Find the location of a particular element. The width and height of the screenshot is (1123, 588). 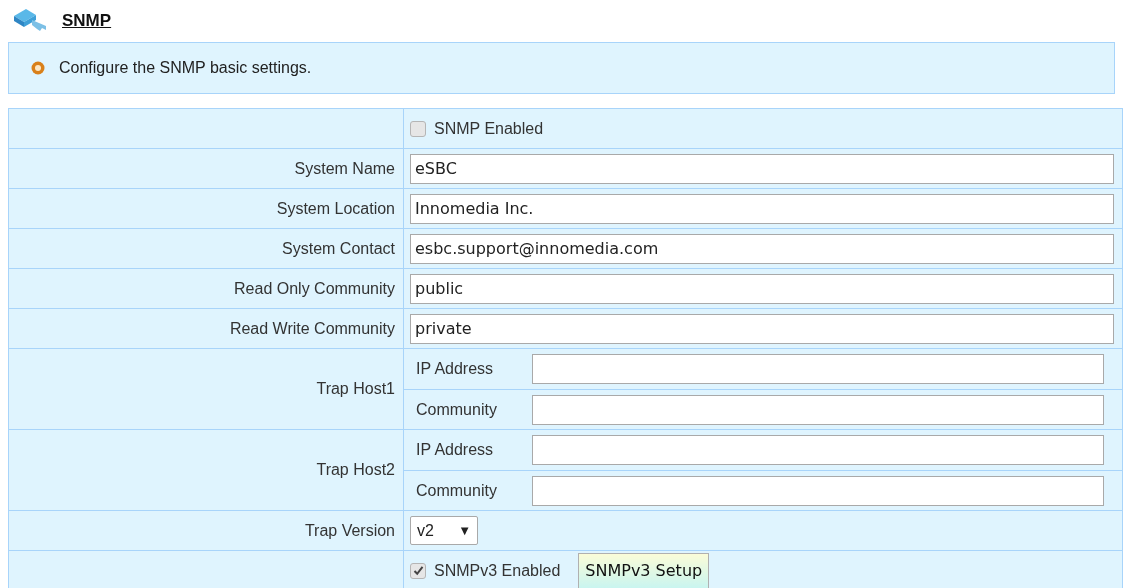

snmpv3-setup-button: SNMPv3 Setup is located at coordinates (644, 570).